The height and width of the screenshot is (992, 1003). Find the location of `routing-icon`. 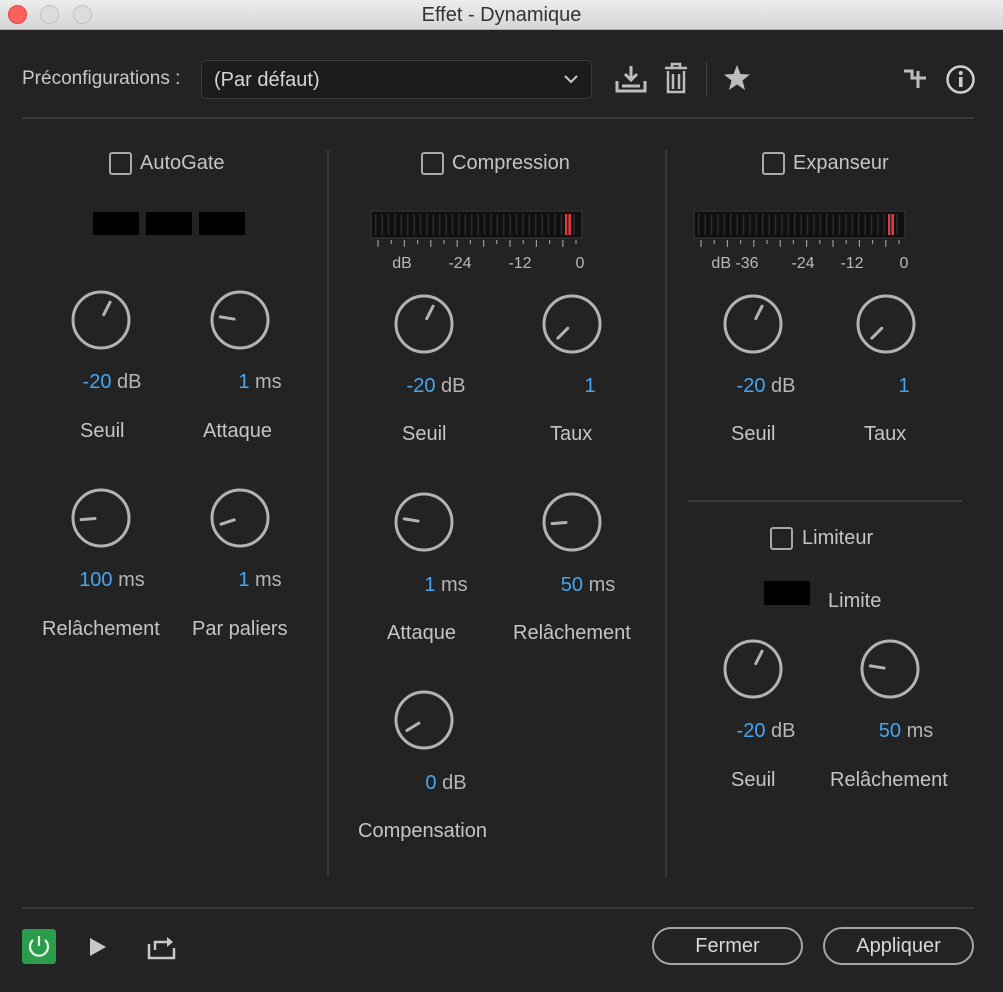

routing-icon is located at coordinates (915, 79).